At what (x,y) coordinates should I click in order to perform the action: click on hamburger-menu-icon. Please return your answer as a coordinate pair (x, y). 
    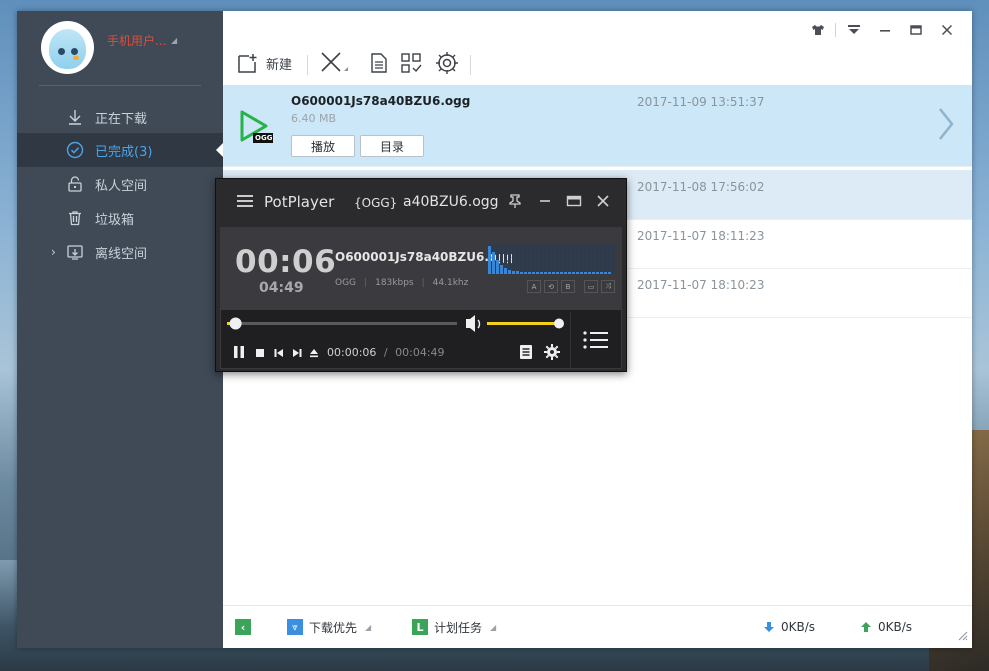
    Looking at the image, I should click on (245, 202).